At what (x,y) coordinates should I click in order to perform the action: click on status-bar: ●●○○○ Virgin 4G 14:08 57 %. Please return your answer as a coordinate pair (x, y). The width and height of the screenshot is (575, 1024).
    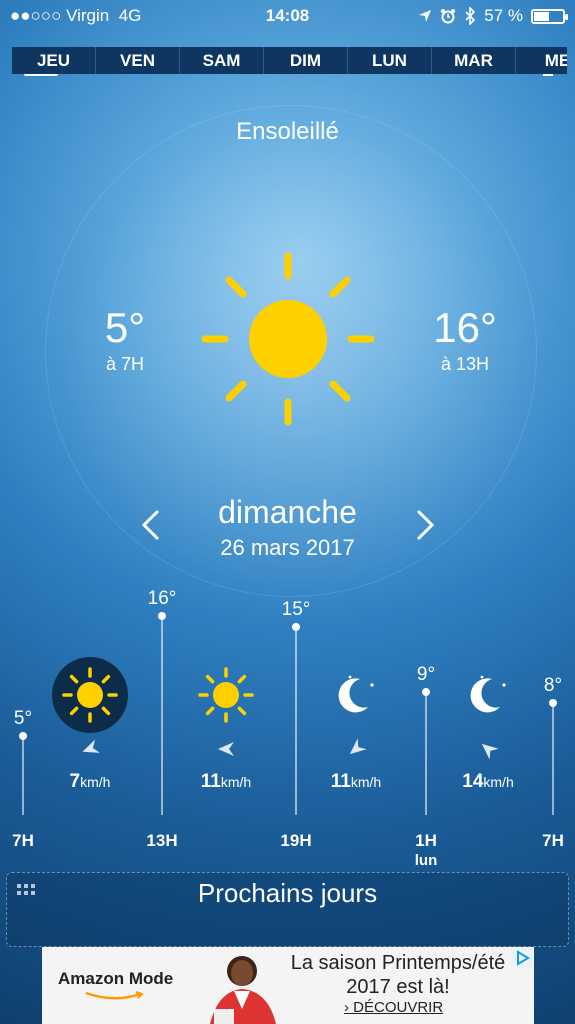
    Looking at the image, I should click on (287, 16).